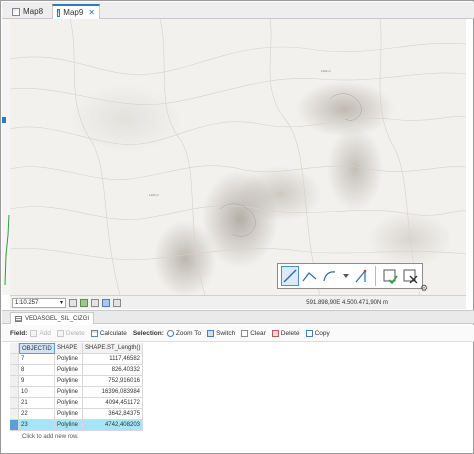 The image size is (474, 454). I want to click on refresh-icon, so click(117, 302).